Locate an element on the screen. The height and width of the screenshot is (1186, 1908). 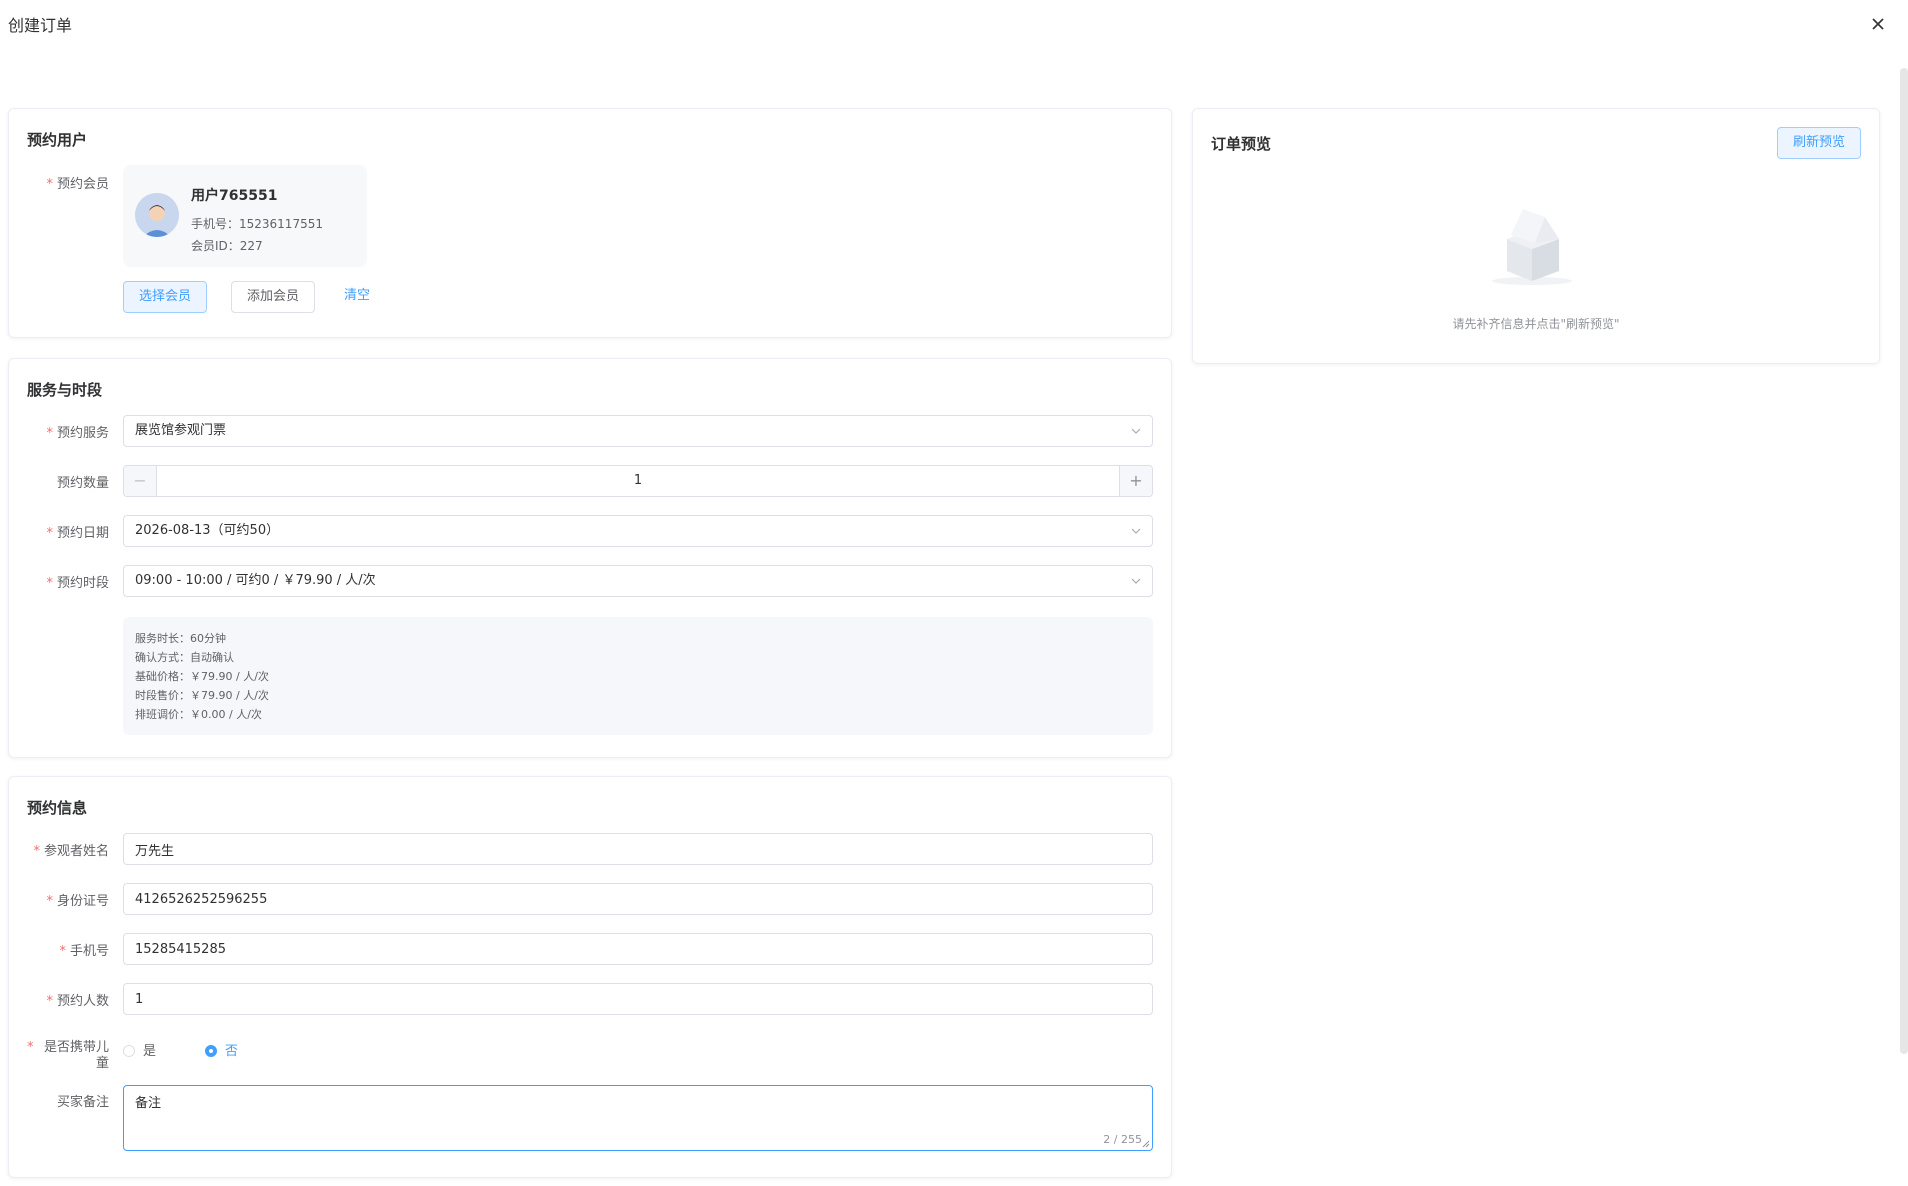
add-member-button: 添加会员 is located at coordinates (273, 297).